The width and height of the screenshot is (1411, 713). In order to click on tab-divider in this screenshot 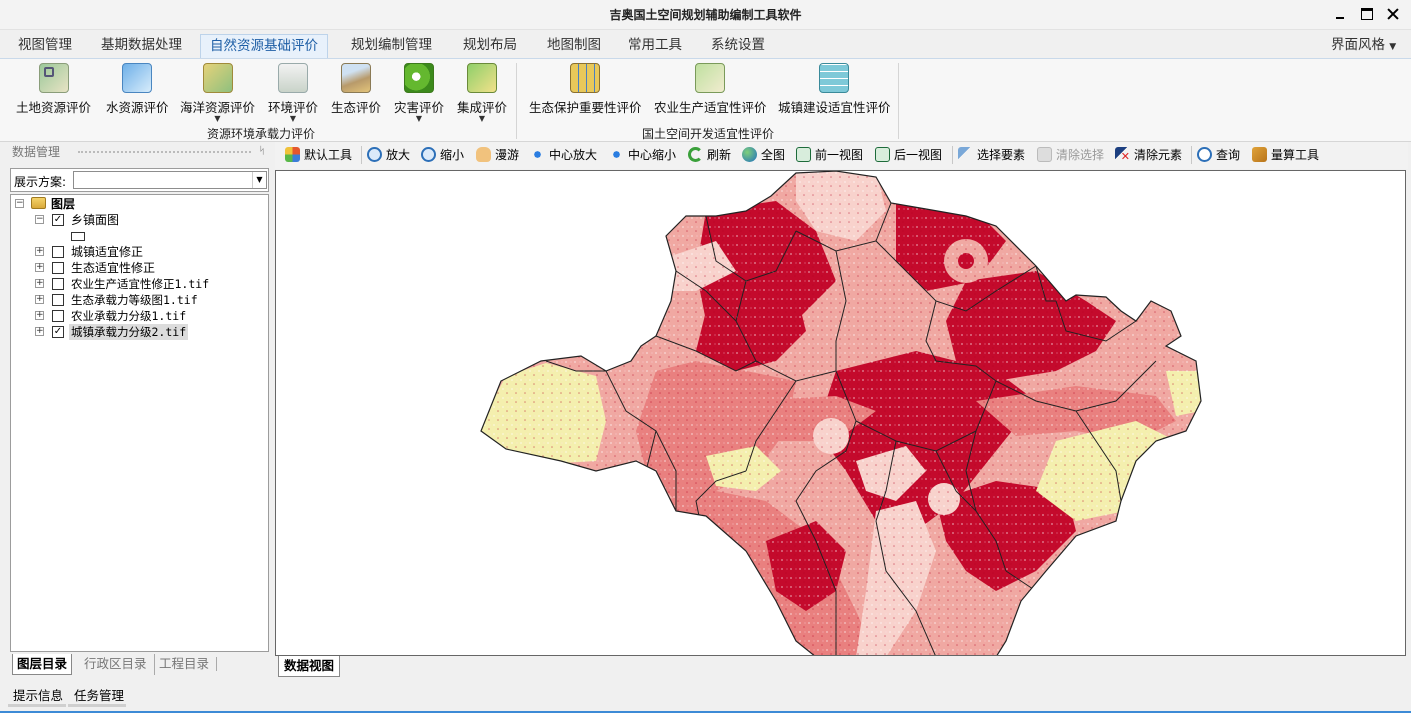, I will do `click(216, 664)`.